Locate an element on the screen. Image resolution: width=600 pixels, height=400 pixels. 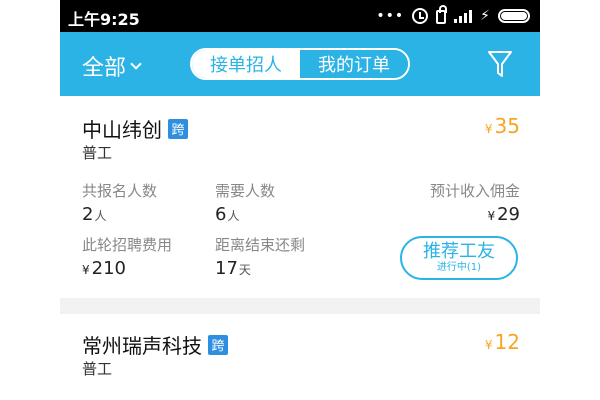
registered-count-value: 2人 is located at coordinates (94, 214).